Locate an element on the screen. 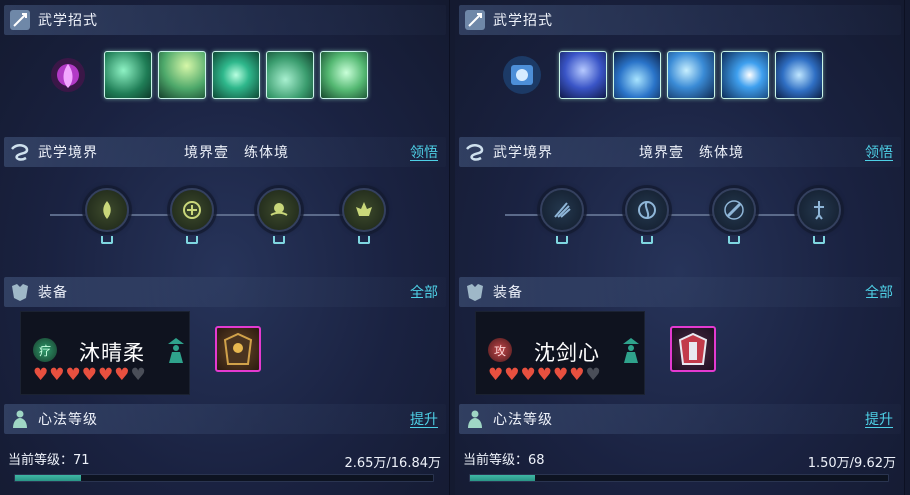 This screenshot has width=910, height=495. heart-skill-icon is located at coordinates (68, 75).